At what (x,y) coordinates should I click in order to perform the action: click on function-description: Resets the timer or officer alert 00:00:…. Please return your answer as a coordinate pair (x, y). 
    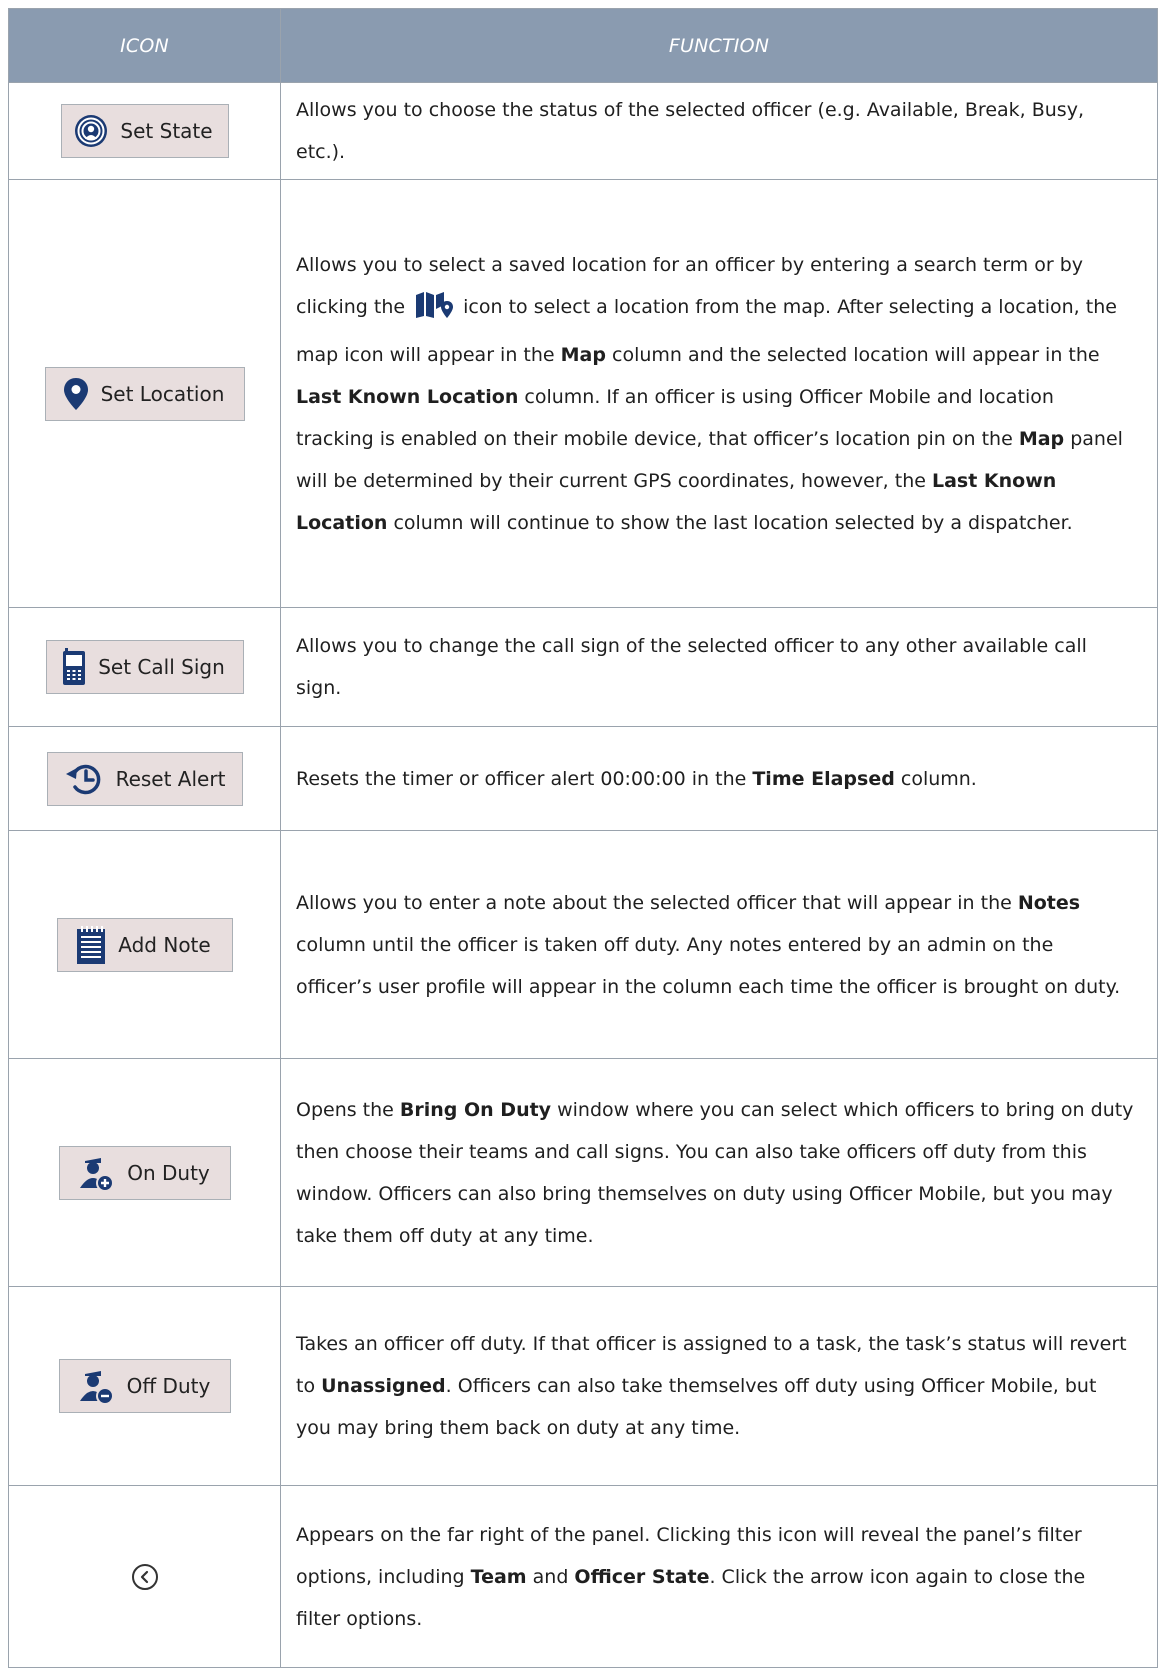
    Looking at the image, I should click on (719, 778).